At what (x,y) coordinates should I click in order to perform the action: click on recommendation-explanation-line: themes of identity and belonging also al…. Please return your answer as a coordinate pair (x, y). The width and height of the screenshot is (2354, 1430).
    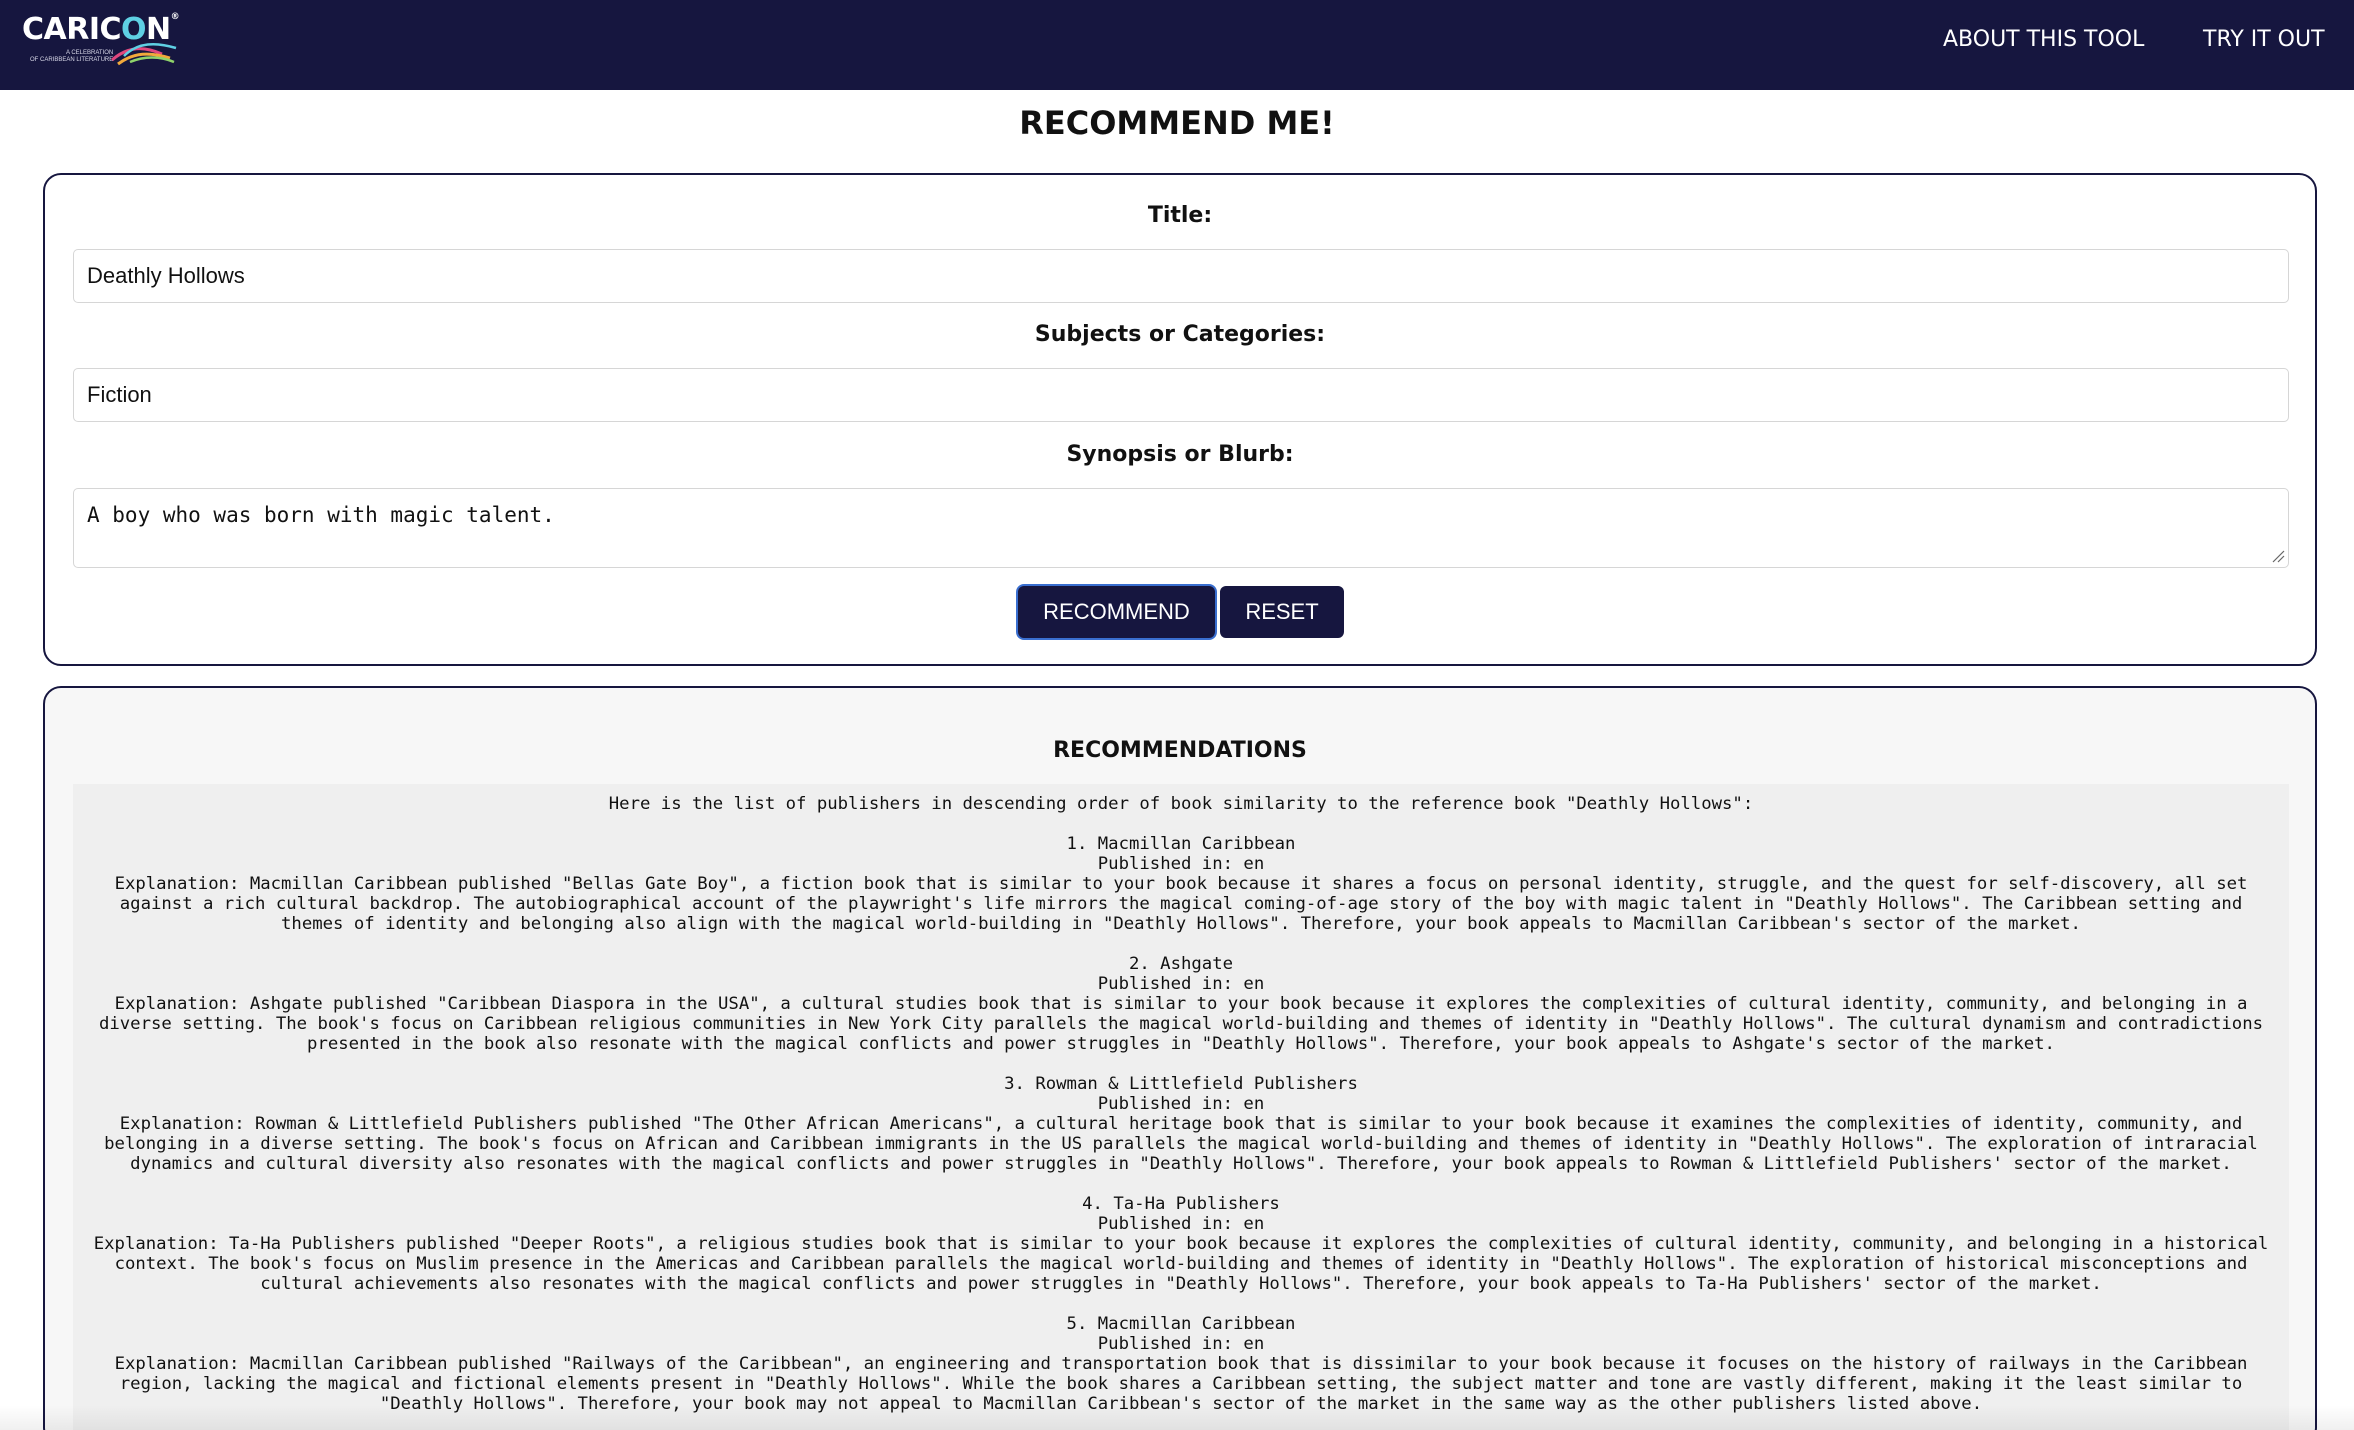
    Looking at the image, I should click on (1181, 924).